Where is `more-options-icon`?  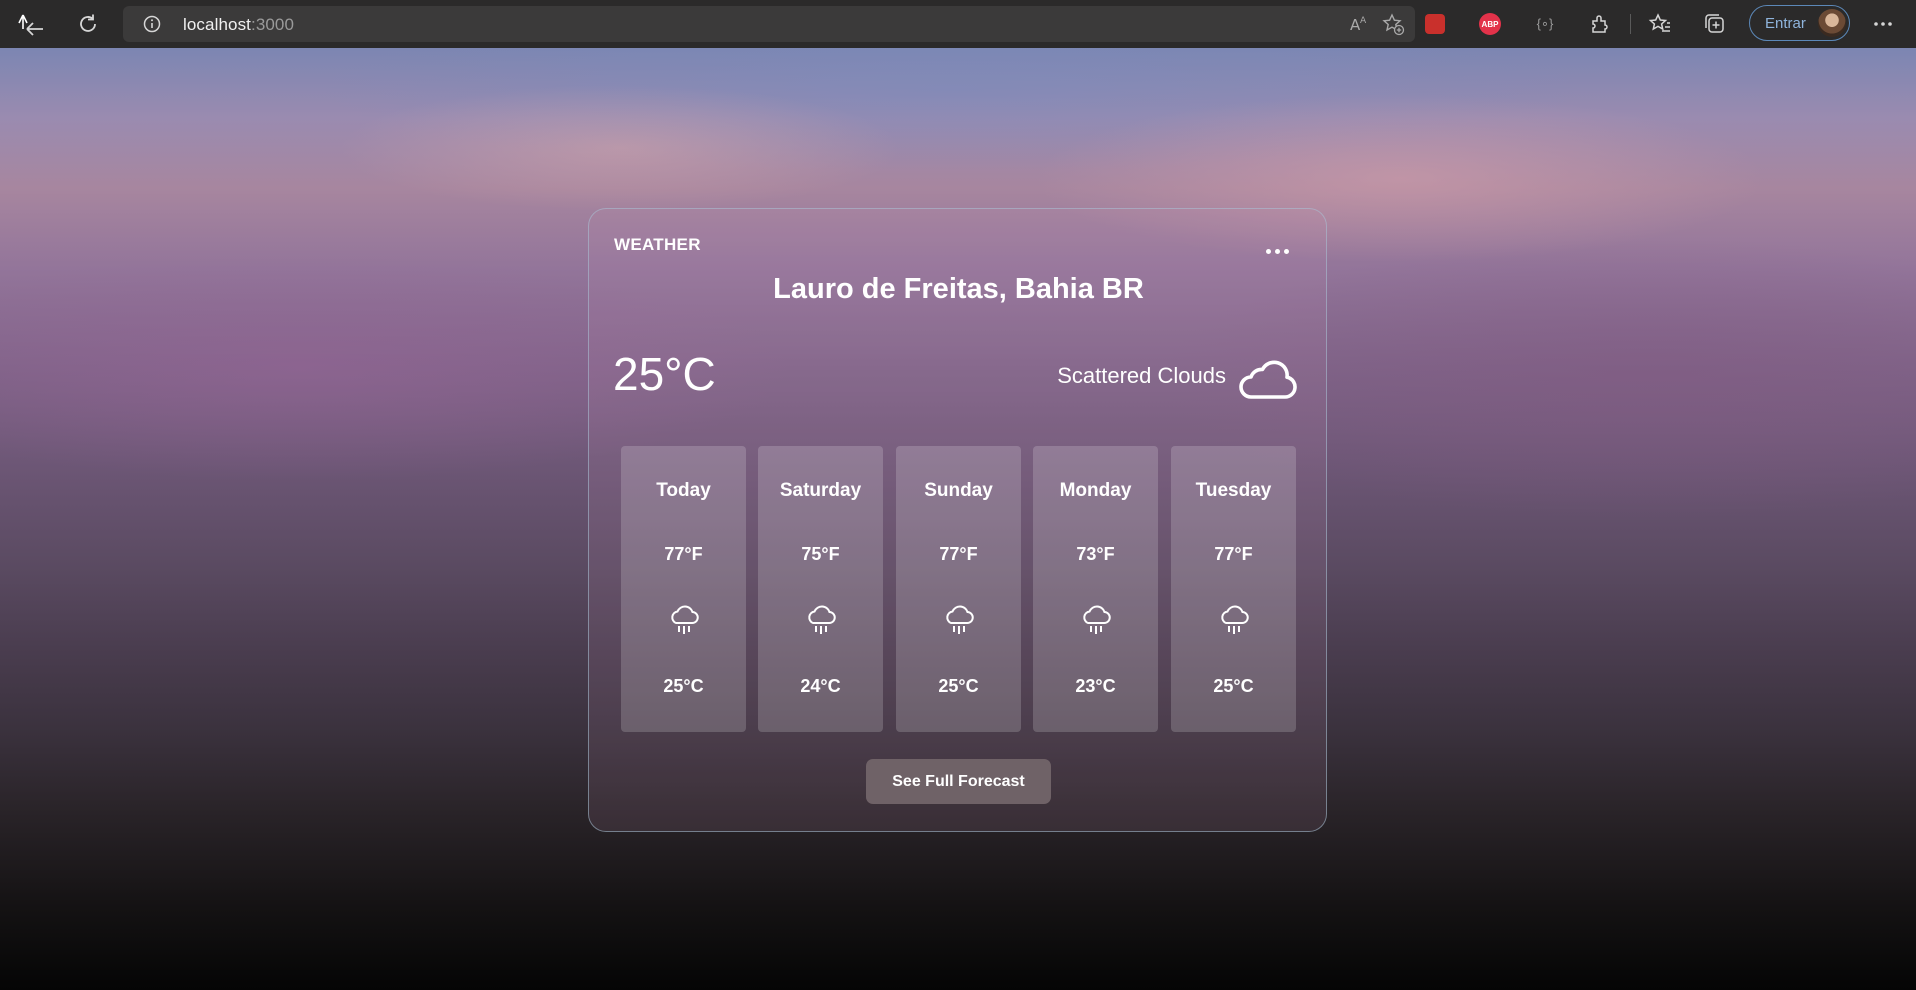
more-options-icon is located at coordinates (1279, 254).